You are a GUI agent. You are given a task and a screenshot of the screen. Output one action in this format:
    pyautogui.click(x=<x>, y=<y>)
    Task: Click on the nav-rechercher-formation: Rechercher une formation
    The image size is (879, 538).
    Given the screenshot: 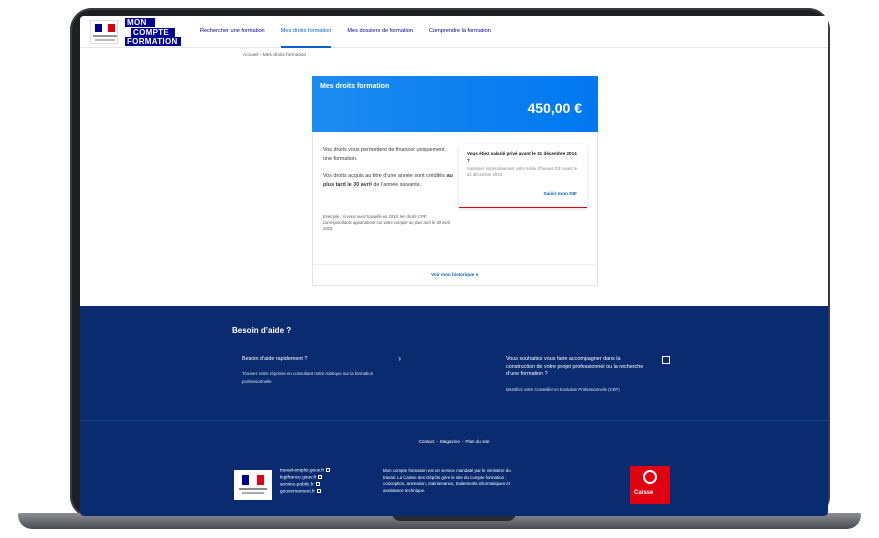 What is the action you would take?
    pyautogui.click(x=232, y=32)
    